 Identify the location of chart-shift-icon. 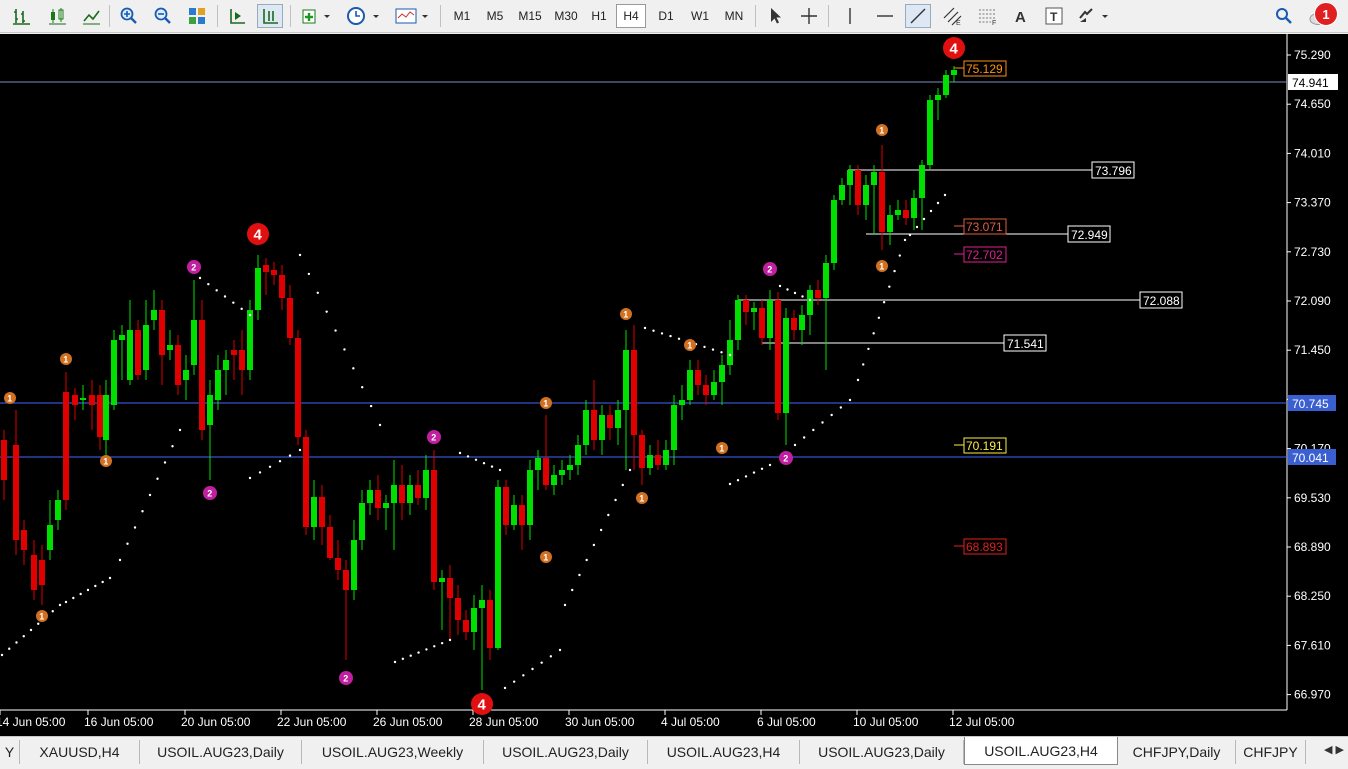
(270, 16).